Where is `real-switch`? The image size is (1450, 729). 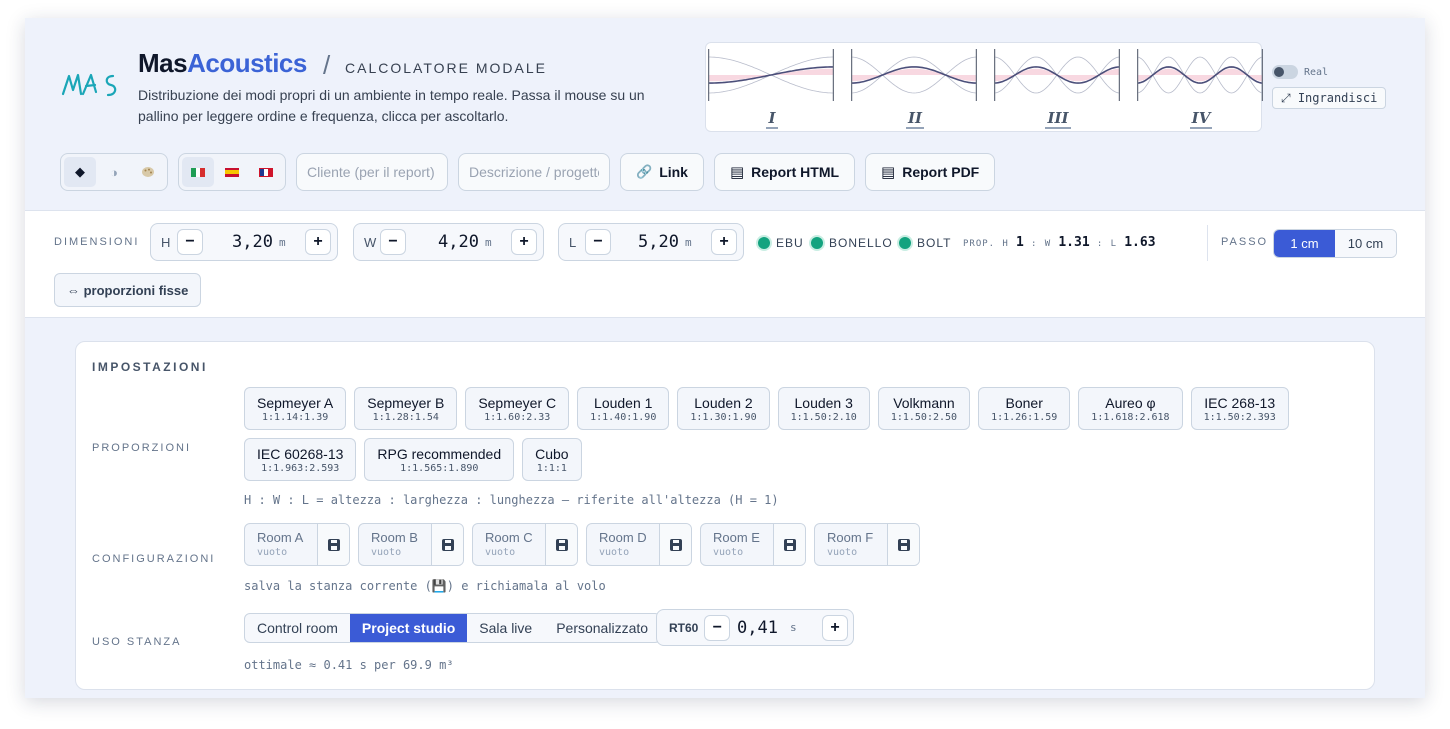 real-switch is located at coordinates (1285, 72).